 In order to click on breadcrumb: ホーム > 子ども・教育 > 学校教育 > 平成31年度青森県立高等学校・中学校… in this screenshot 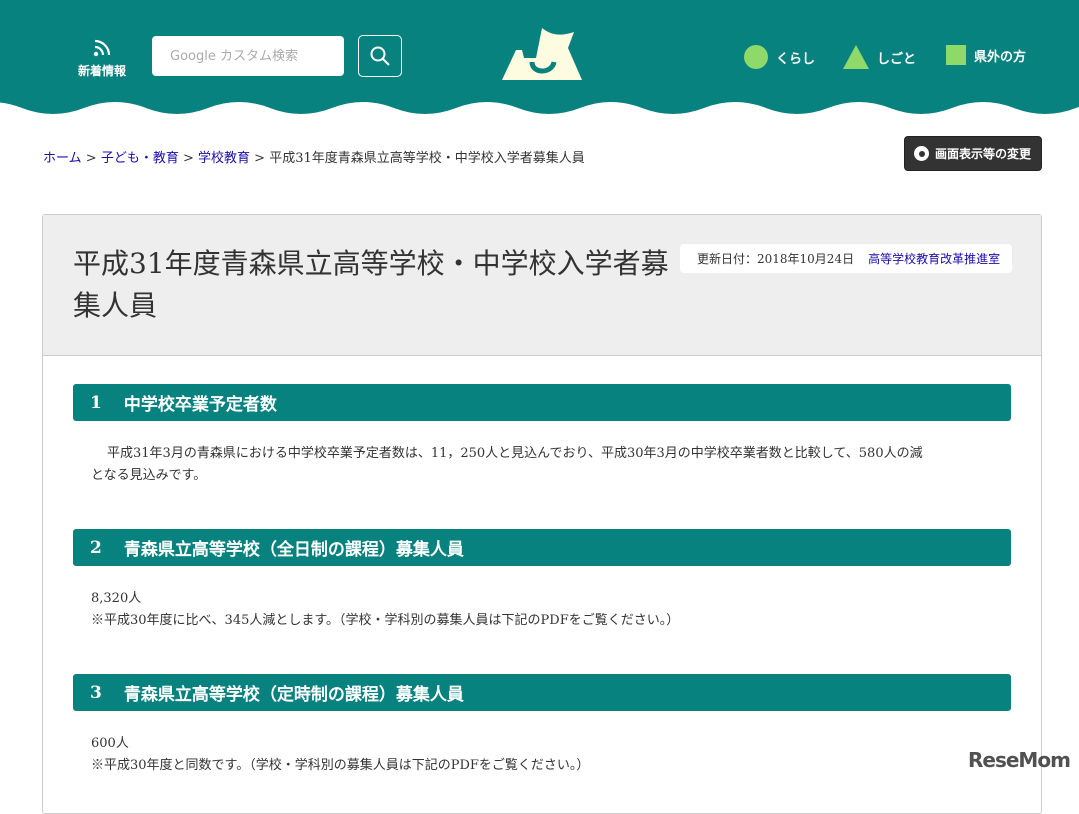, I will do `click(314, 156)`.